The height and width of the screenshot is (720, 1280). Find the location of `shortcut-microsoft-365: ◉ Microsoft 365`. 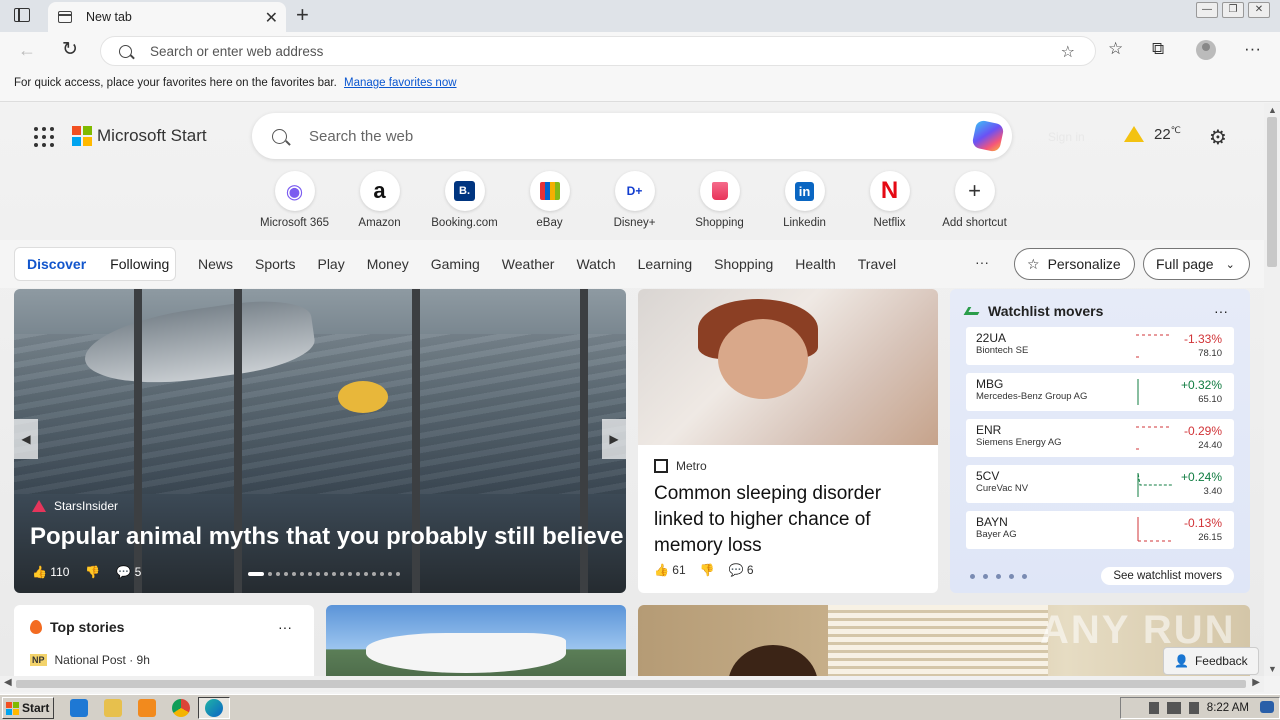

shortcut-microsoft-365: ◉ Microsoft 365 is located at coordinates (294, 200).